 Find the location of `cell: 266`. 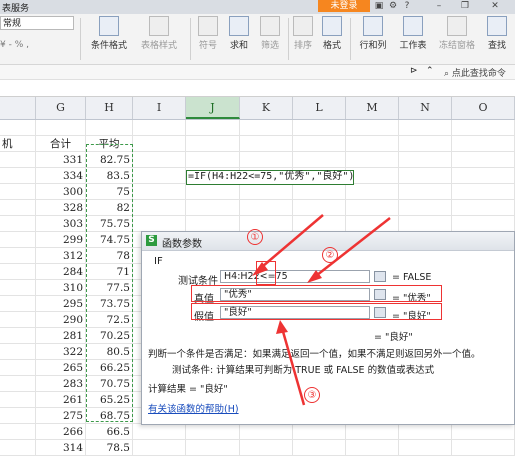

cell: 266 is located at coordinates (61, 432).